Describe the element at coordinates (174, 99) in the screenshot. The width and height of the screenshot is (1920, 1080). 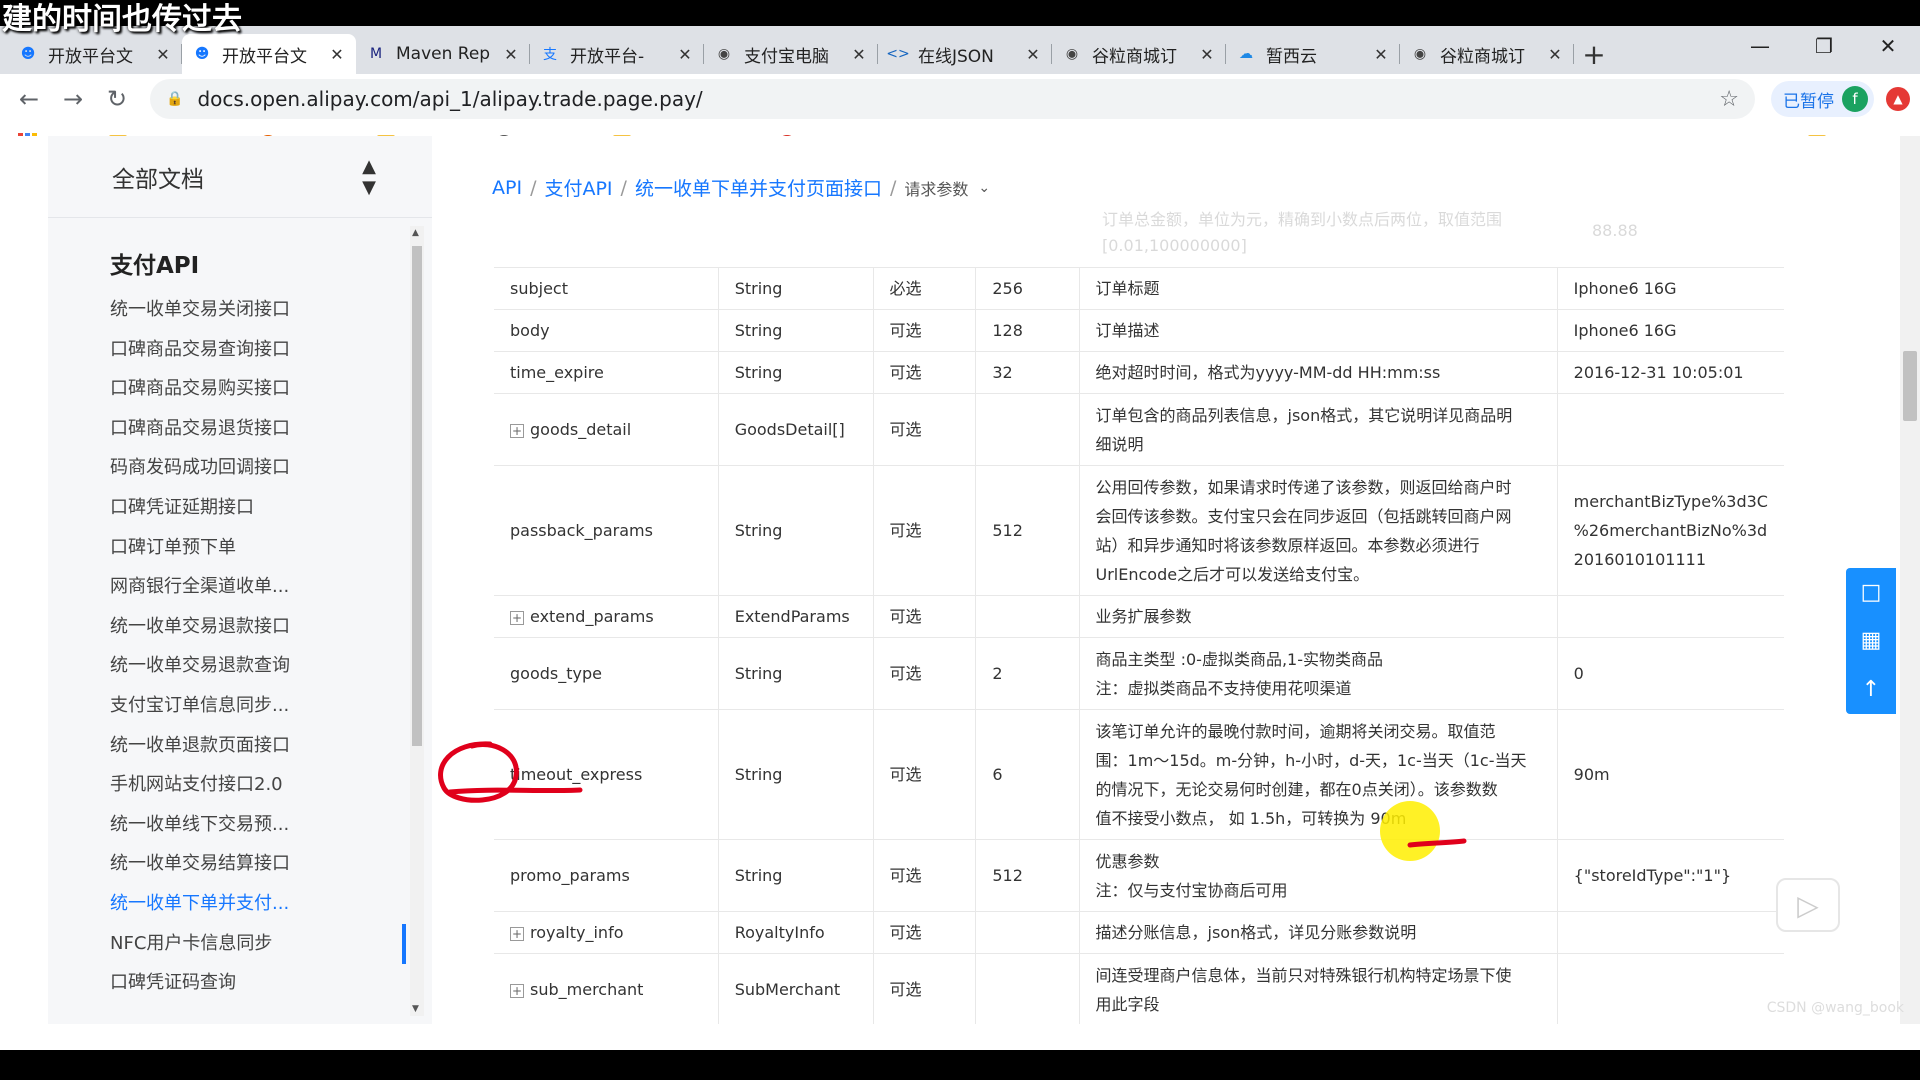
I see `lock-icon: 🔒` at that location.